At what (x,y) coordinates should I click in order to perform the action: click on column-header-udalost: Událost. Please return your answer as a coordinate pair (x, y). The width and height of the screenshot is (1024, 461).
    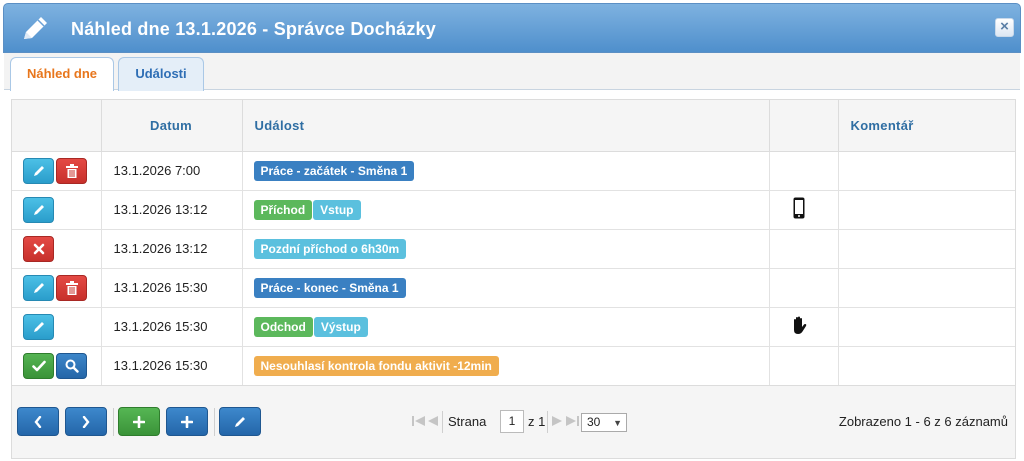
    Looking at the image, I should click on (506, 126).